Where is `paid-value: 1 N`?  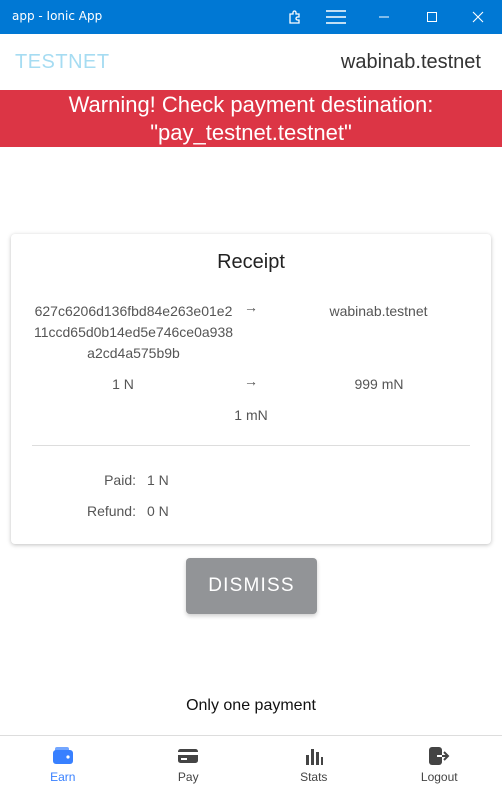 paid-value: 1 N is located at coordinates (158, 480).